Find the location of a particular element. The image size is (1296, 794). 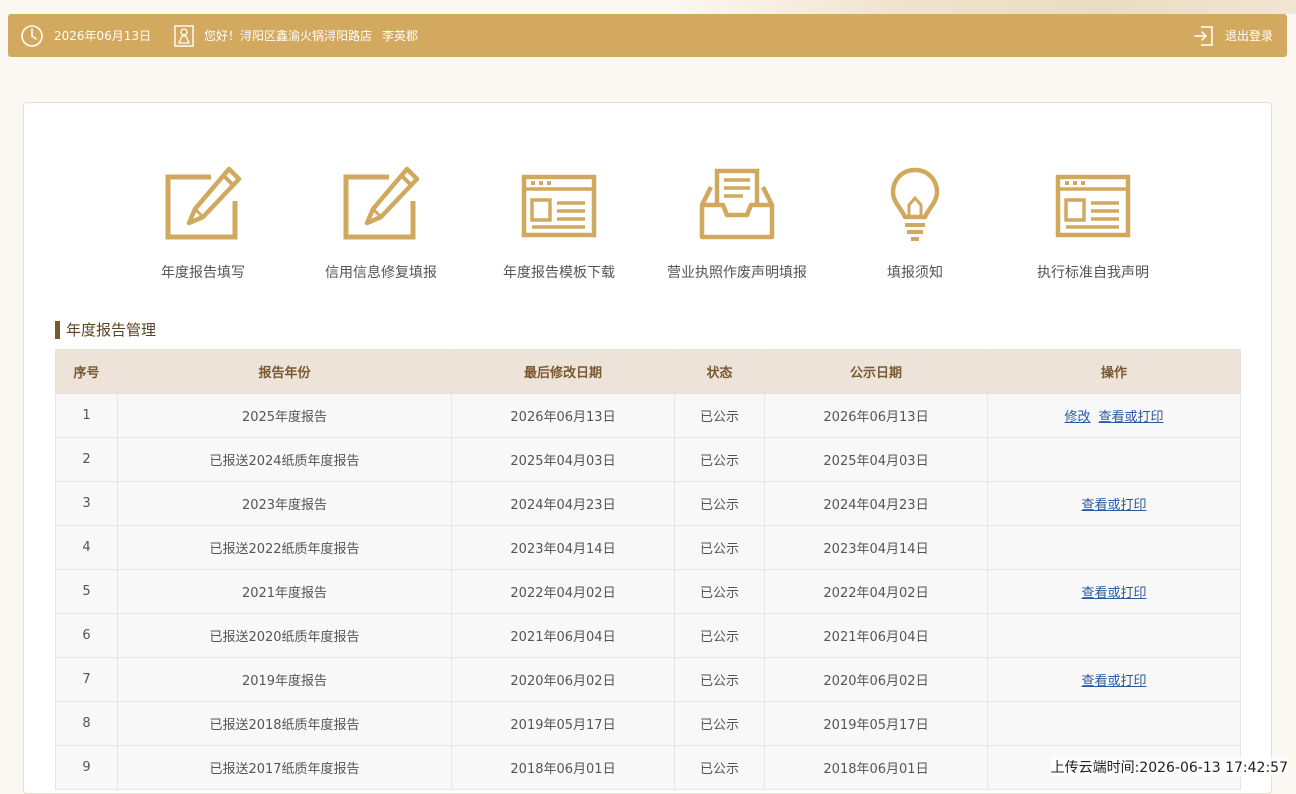

row-number: 6 is located at coordinates (86, 635).